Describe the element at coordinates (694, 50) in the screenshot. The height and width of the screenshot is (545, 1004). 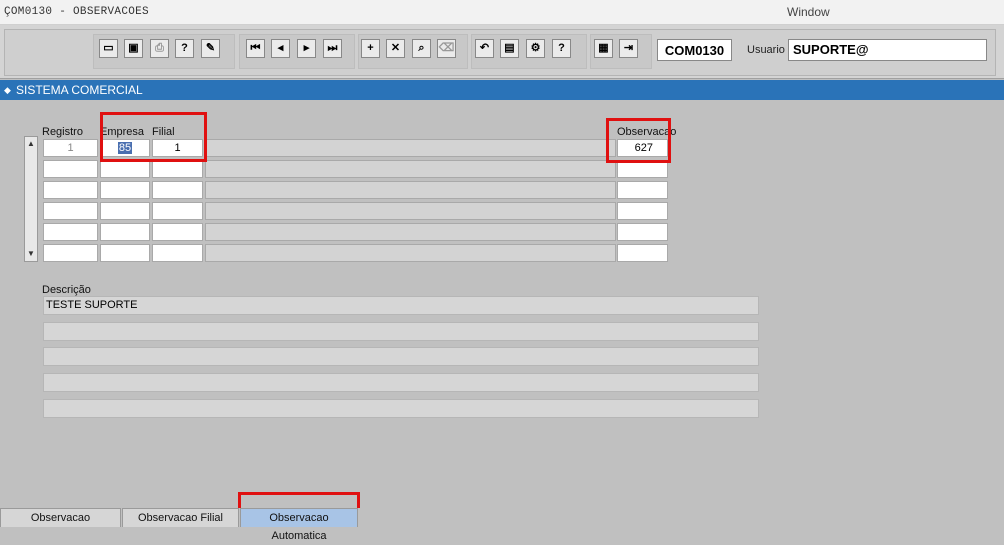
I see `form-code-field: COM0130` at that location.